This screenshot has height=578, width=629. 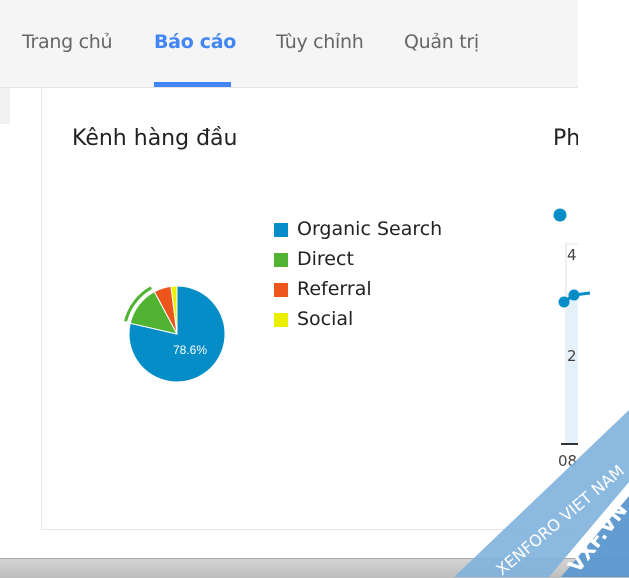 I want to click on x-tick-label: 08, so click(x=568, y=461).